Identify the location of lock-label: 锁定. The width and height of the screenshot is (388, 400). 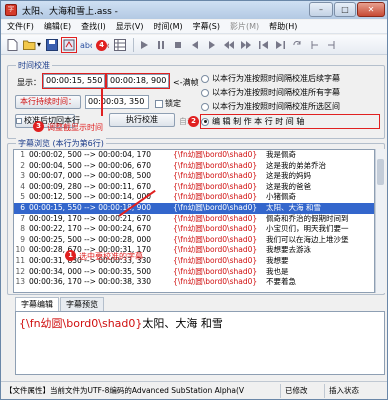
(173, 103).